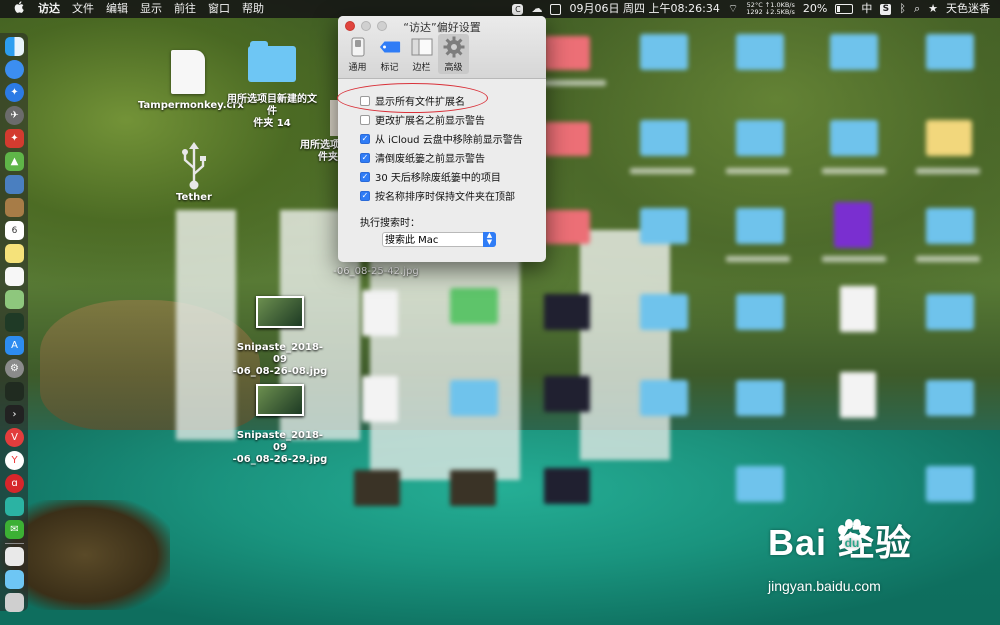 The height and width of the screenshot is (625, 1000). What do you see at coordinates (14, 345) in the screenshot?
I see `app-store-icon: A` at bounding box center [14, 345].